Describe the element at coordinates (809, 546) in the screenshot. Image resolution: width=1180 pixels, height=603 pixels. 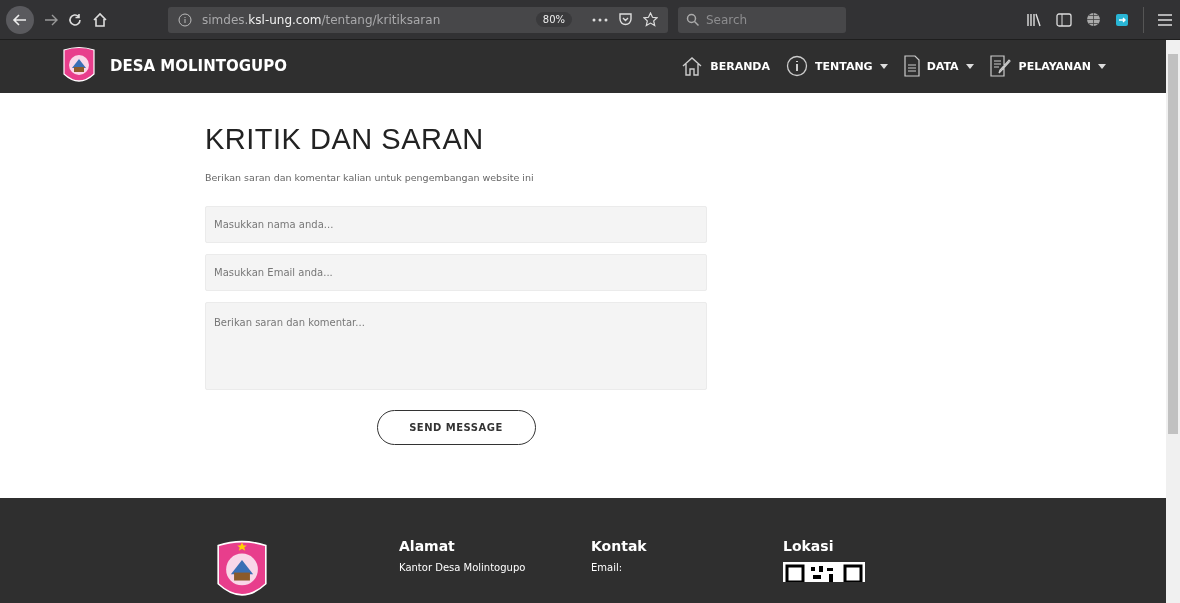
I see `footer-heading: Lokasi` at that location.